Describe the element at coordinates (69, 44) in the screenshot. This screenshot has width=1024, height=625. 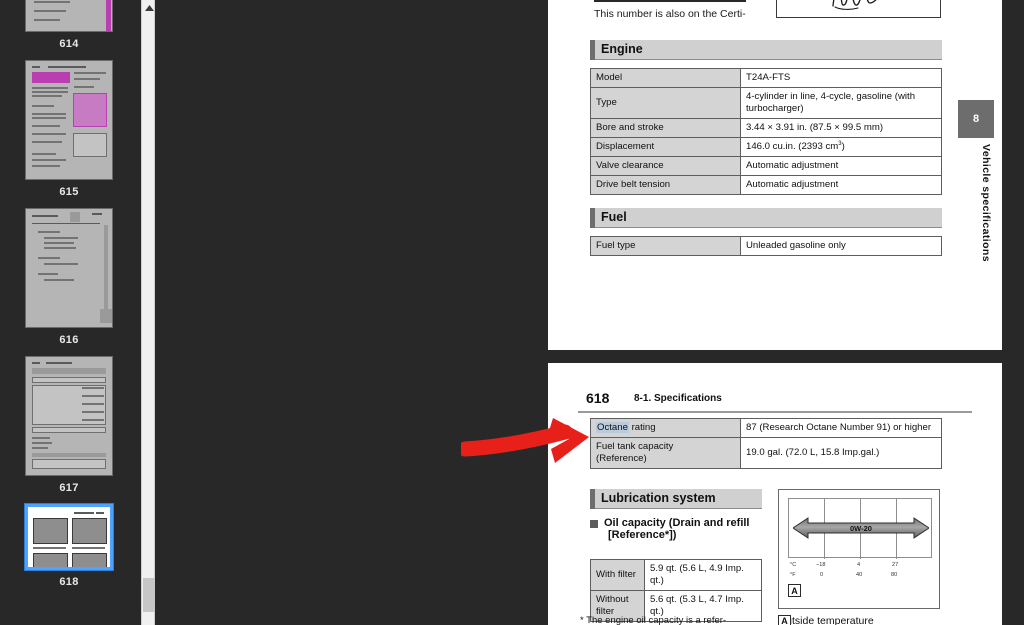
I see `thumbnail-label-614: 614` at that location.